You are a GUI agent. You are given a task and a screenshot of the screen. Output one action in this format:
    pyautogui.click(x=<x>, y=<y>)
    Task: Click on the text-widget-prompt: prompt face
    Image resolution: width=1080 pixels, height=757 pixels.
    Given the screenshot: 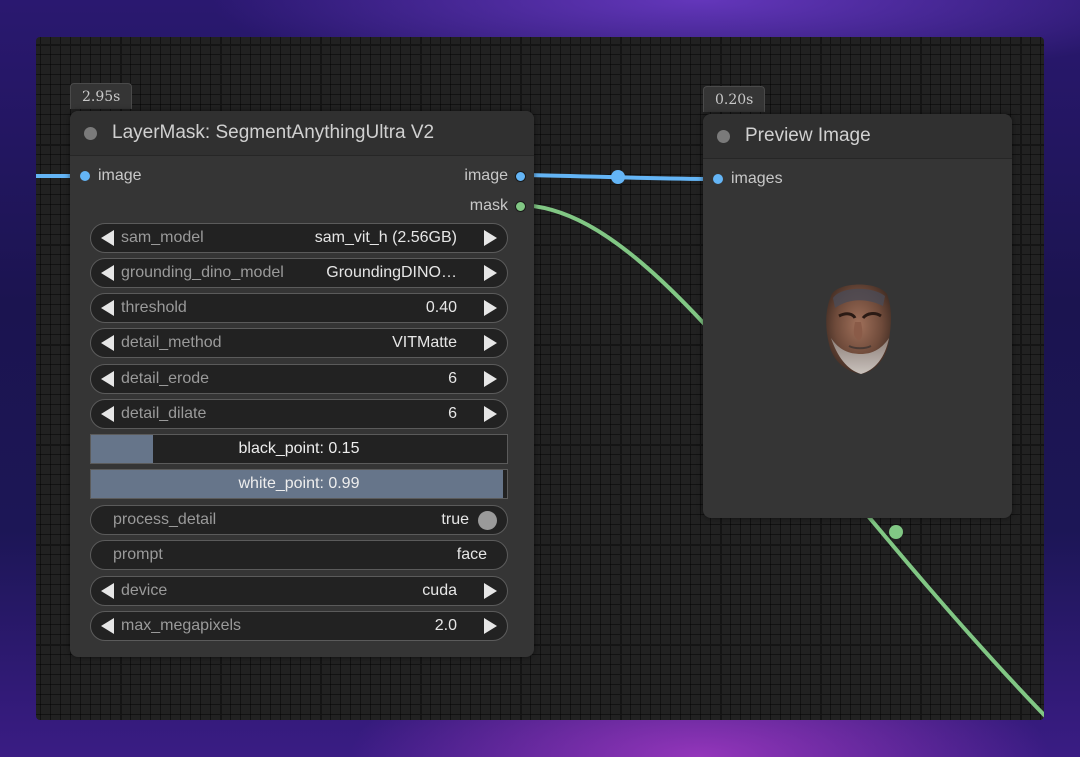 What is the action you would take?
    pyautogui.click(x=299, y=555)
    